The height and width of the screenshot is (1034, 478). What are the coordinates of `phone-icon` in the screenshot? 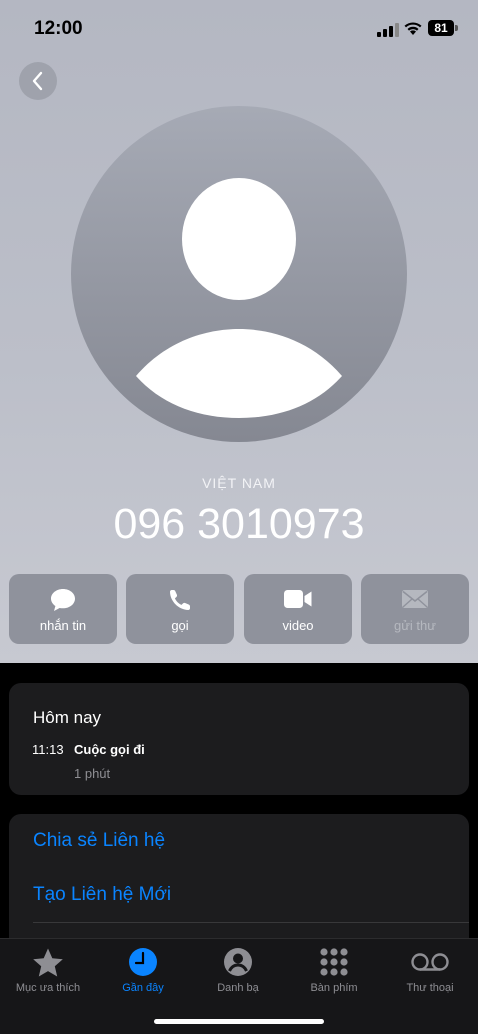 It's located at (180, 600).